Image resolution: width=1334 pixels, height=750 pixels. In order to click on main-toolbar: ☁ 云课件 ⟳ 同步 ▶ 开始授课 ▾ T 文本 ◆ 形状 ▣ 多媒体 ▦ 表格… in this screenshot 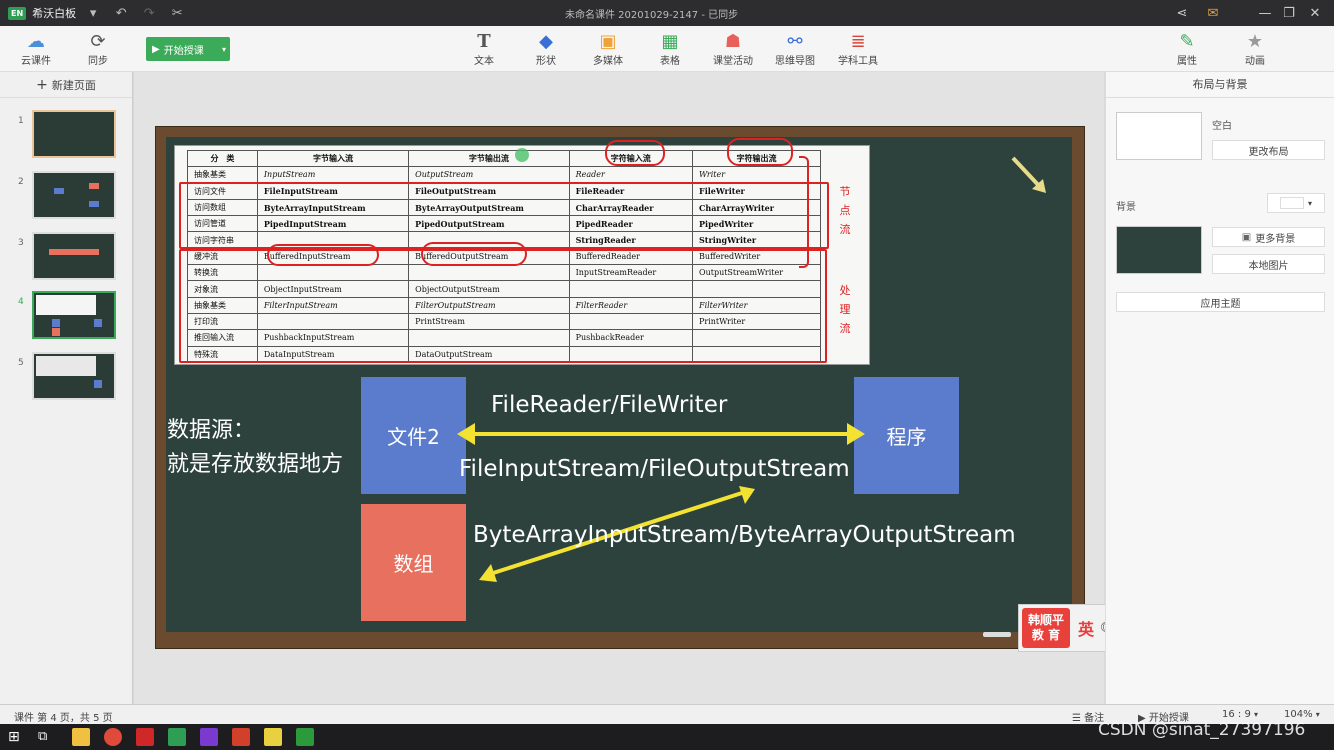, I will do `click(667, 49)`.